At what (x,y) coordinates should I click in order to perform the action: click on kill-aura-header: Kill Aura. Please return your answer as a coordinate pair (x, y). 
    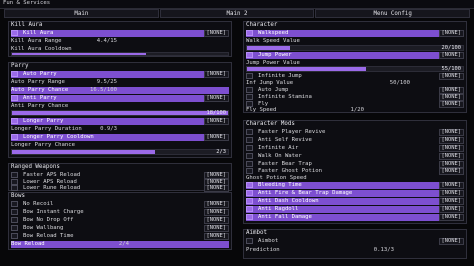
    Looking at the image, I should click on (27, 25).